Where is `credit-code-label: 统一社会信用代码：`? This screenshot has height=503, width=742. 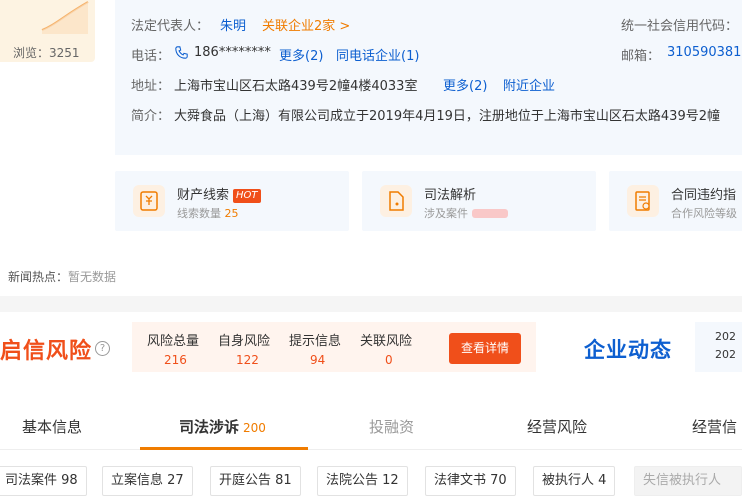 credit-code-label: 统一社会信用代码： is located at coordinates (680, 26).